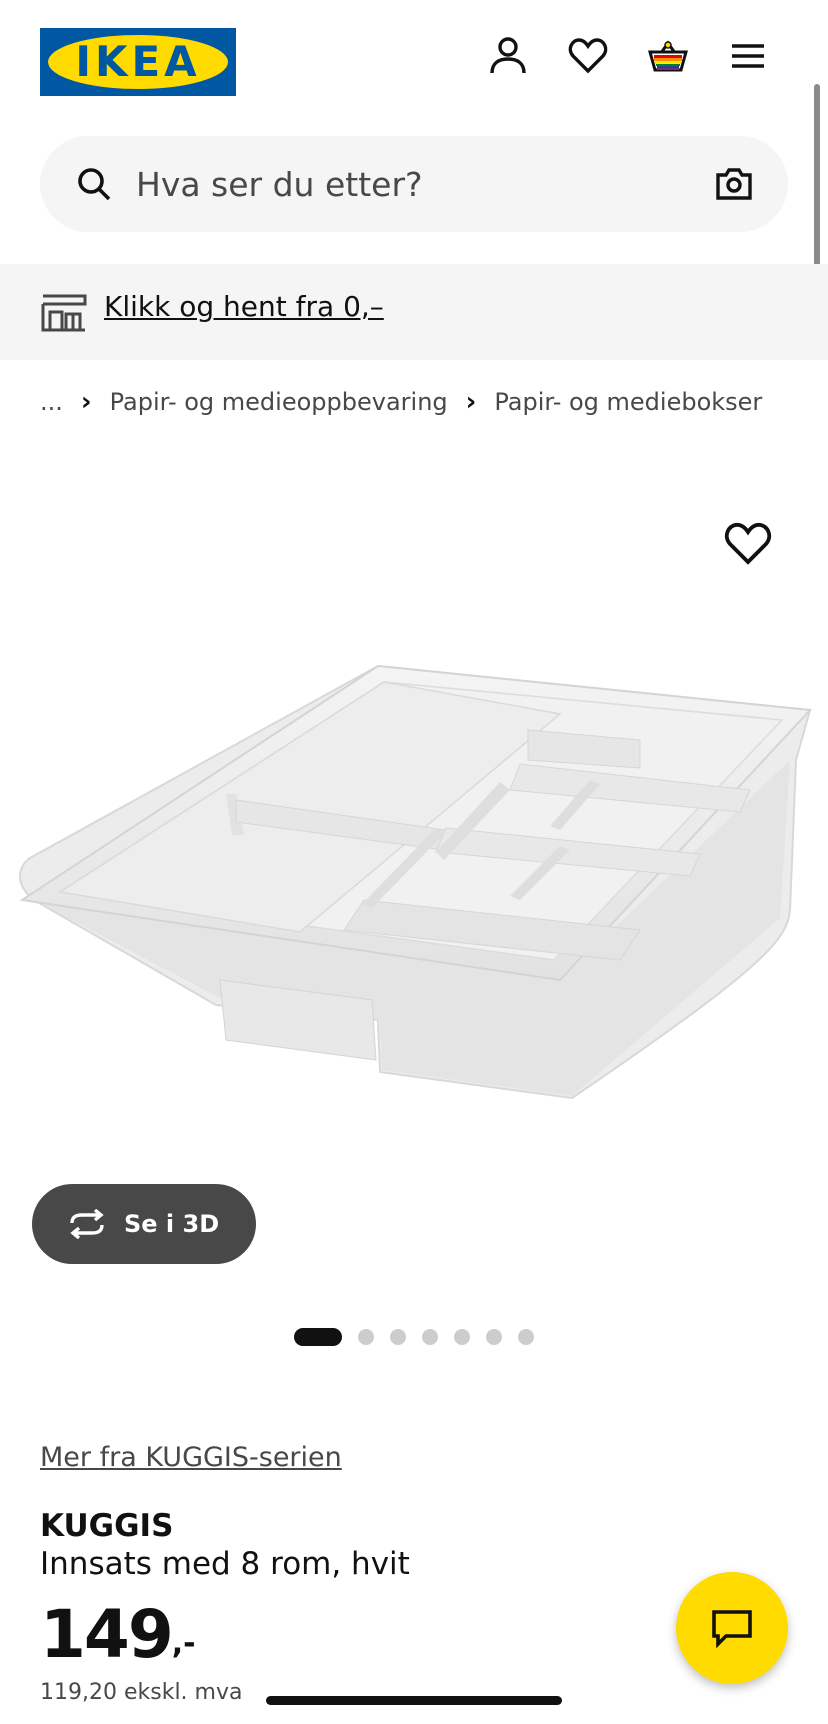  What do you see at coordinates (141, 1692) in the screenshot?
I see `price-excl-vat: 119,20 ekskl. mva` at bounding box center [141, 1692].